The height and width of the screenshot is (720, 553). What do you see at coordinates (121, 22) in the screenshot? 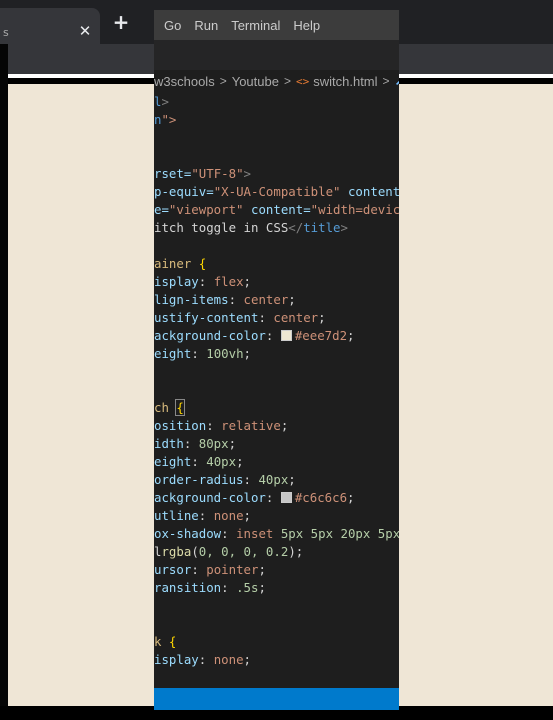
I see `new-tab-icon: +` at bounding box center [121, 22].